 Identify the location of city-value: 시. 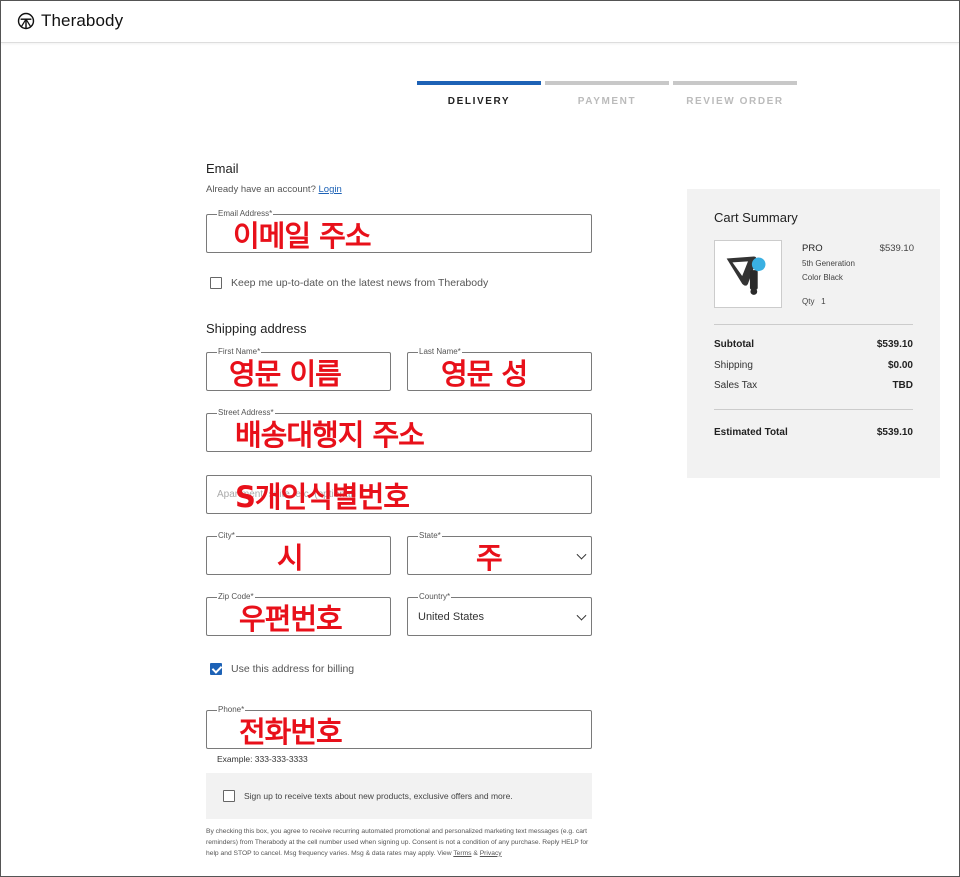
(290, 557).